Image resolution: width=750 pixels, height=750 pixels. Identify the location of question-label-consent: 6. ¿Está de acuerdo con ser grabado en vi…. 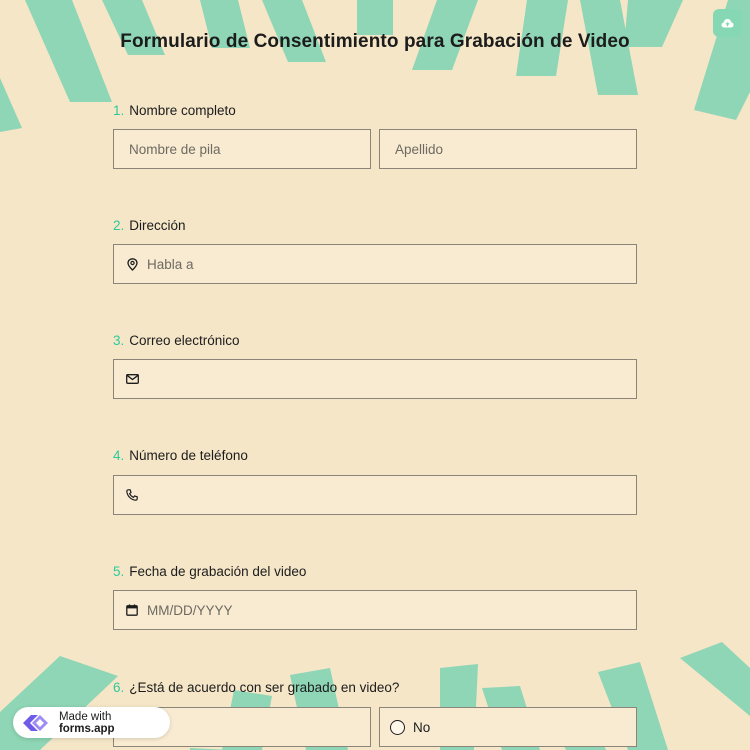
(256, 687).